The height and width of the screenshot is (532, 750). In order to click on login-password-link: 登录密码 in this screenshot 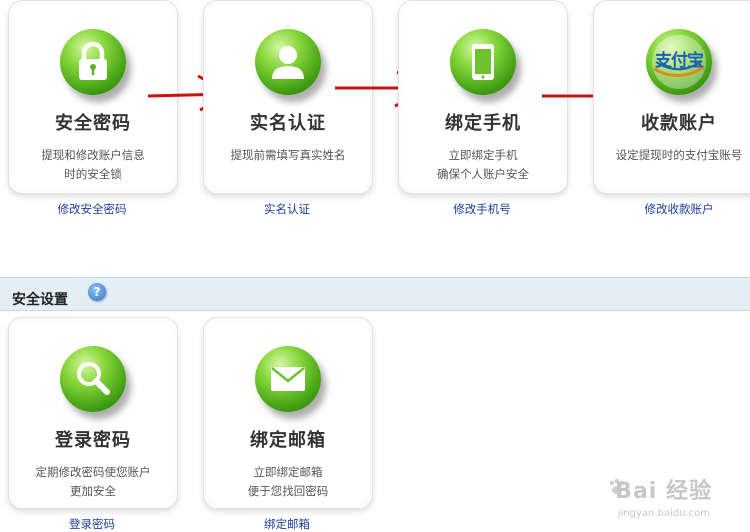, I will do `click(92, 524)`.